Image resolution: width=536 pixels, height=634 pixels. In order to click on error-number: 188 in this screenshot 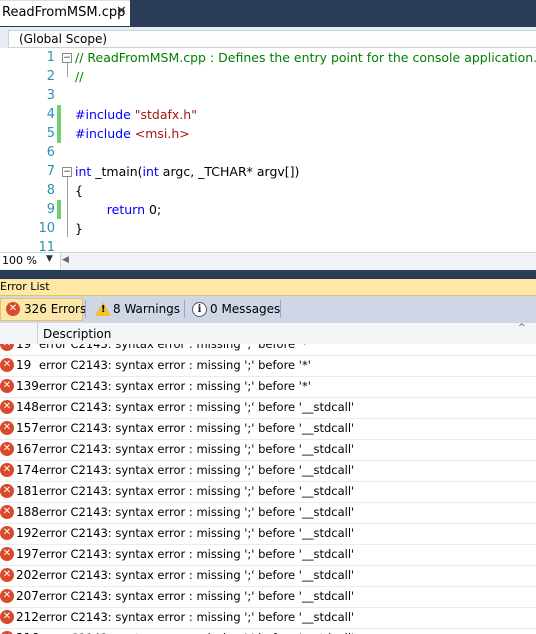, I will do `click(27, 512)`.